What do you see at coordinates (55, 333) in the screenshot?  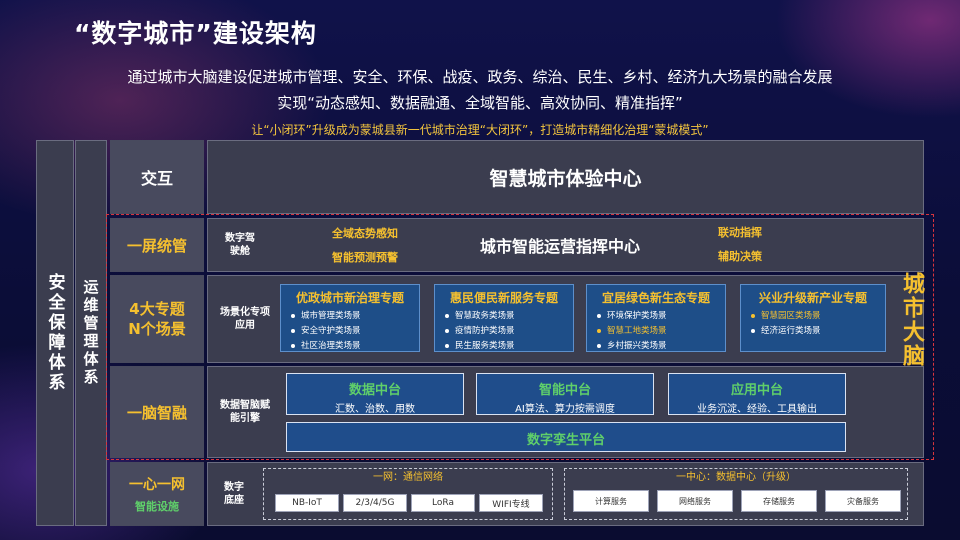 I see `security-system-column: 安全保障体系` at bounding box center [55, 333].